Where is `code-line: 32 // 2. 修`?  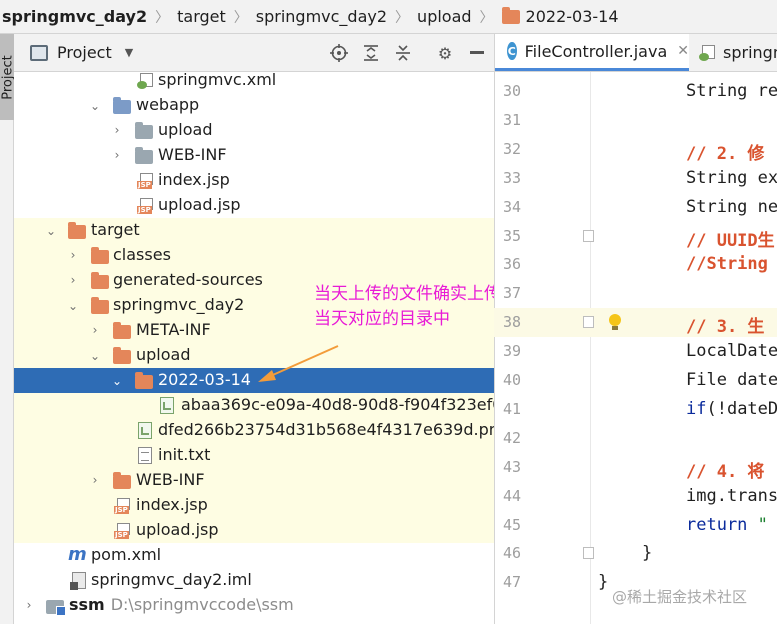
code-line: 32 // 2. 修 is located at coordinates (635, 149).